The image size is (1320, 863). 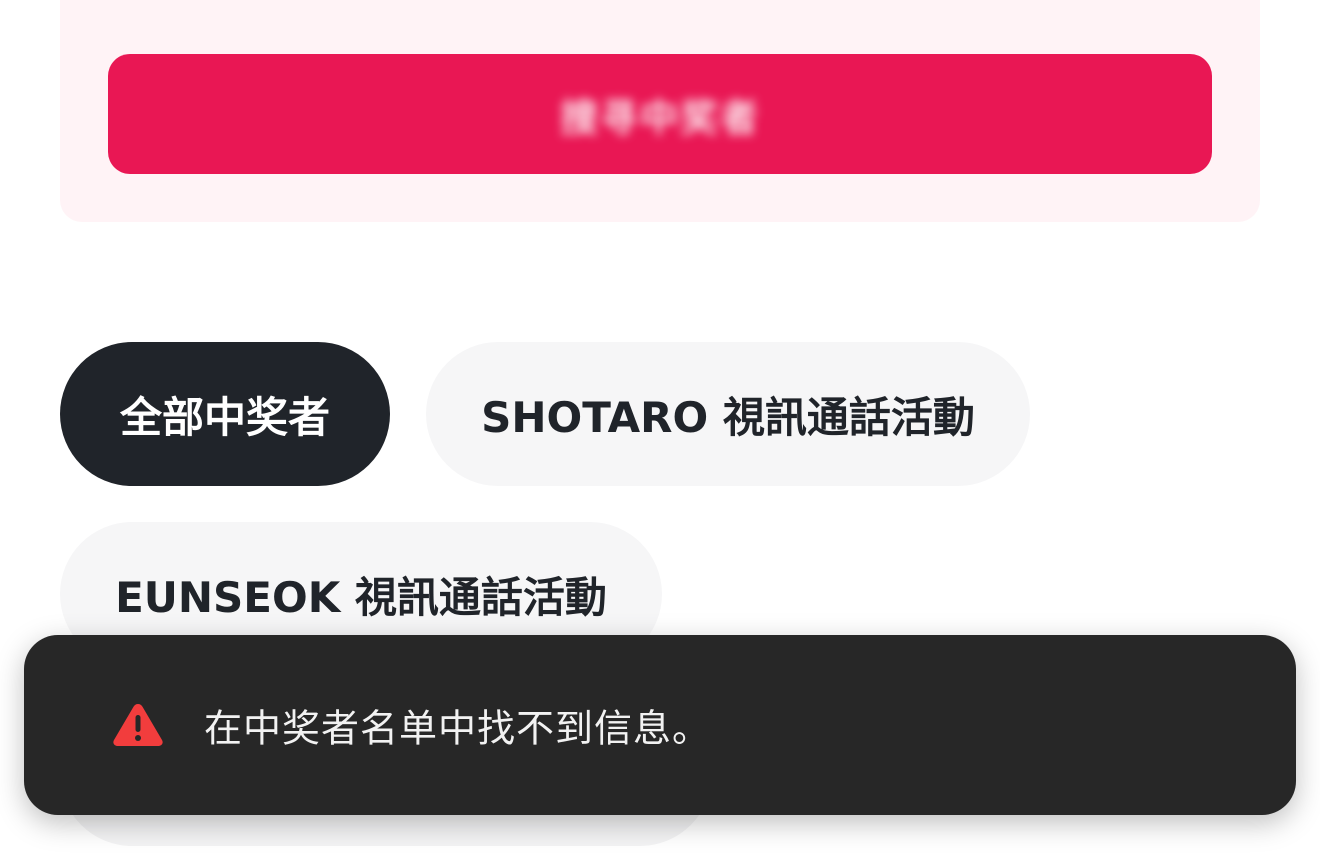 What do you see at coordinates (728, 417) in the screenshot?
I see `filter-chip-label: SHOTARO 視訊通話活動` at bounding box center [728, 417].